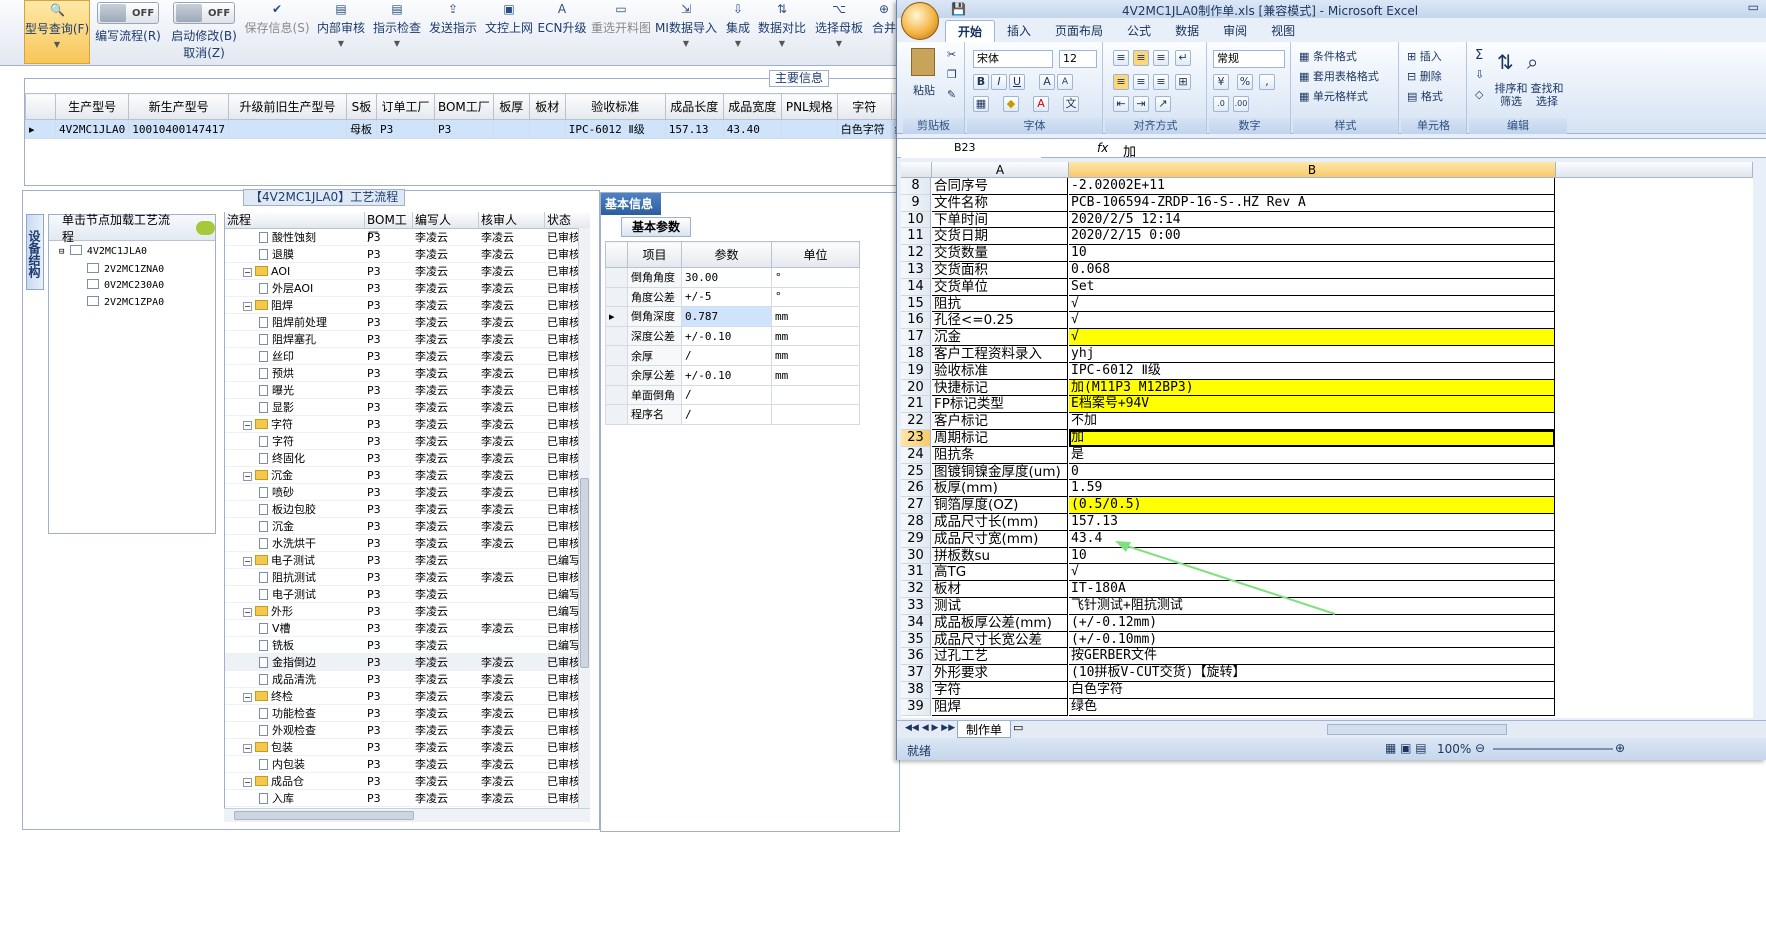  What do you see at coordinates (1102, 148) in the screenshot?
I see `function-icon: fx` at bounding box center [1102, 148].